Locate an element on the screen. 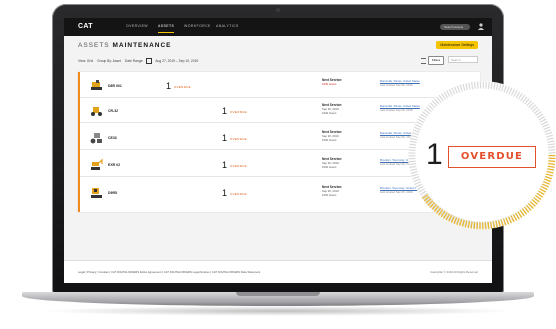 The height and width of the screenshot is (329, 556). footer-copyright: Caterpillar © 2019 All Rights Reserved is located at coordinates (454, 272).